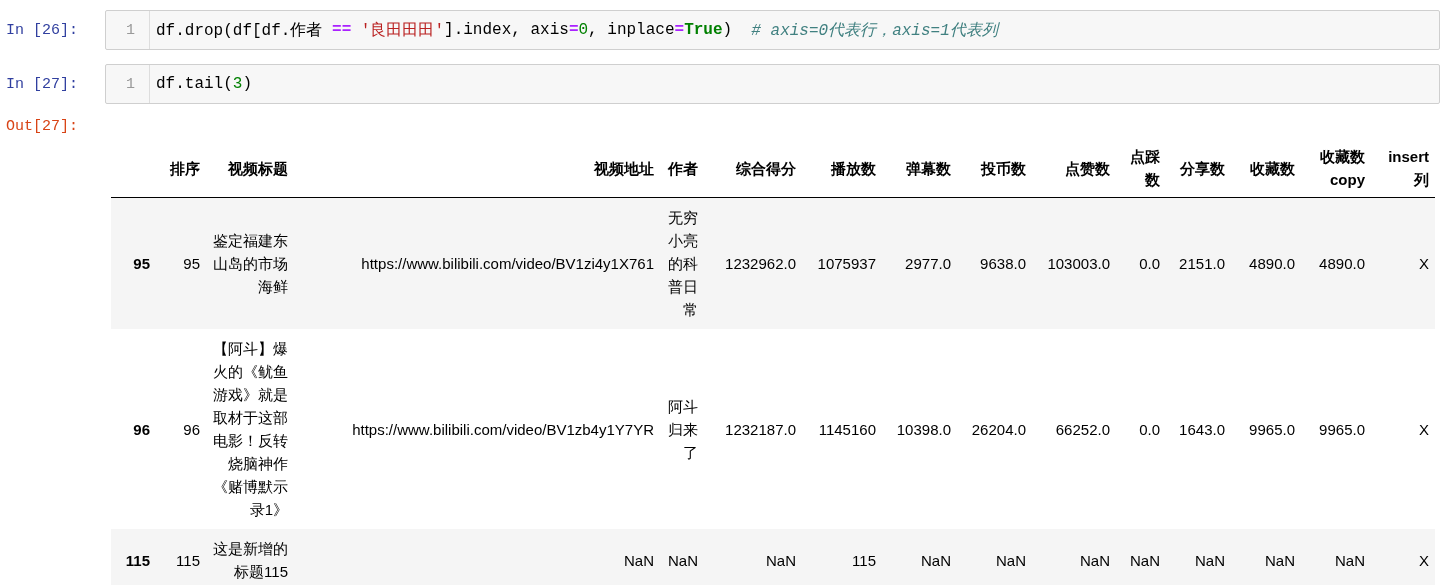 The height and width of the screenshot is (585, 1440). I want to click on row-index: 95, so click(141, 263).